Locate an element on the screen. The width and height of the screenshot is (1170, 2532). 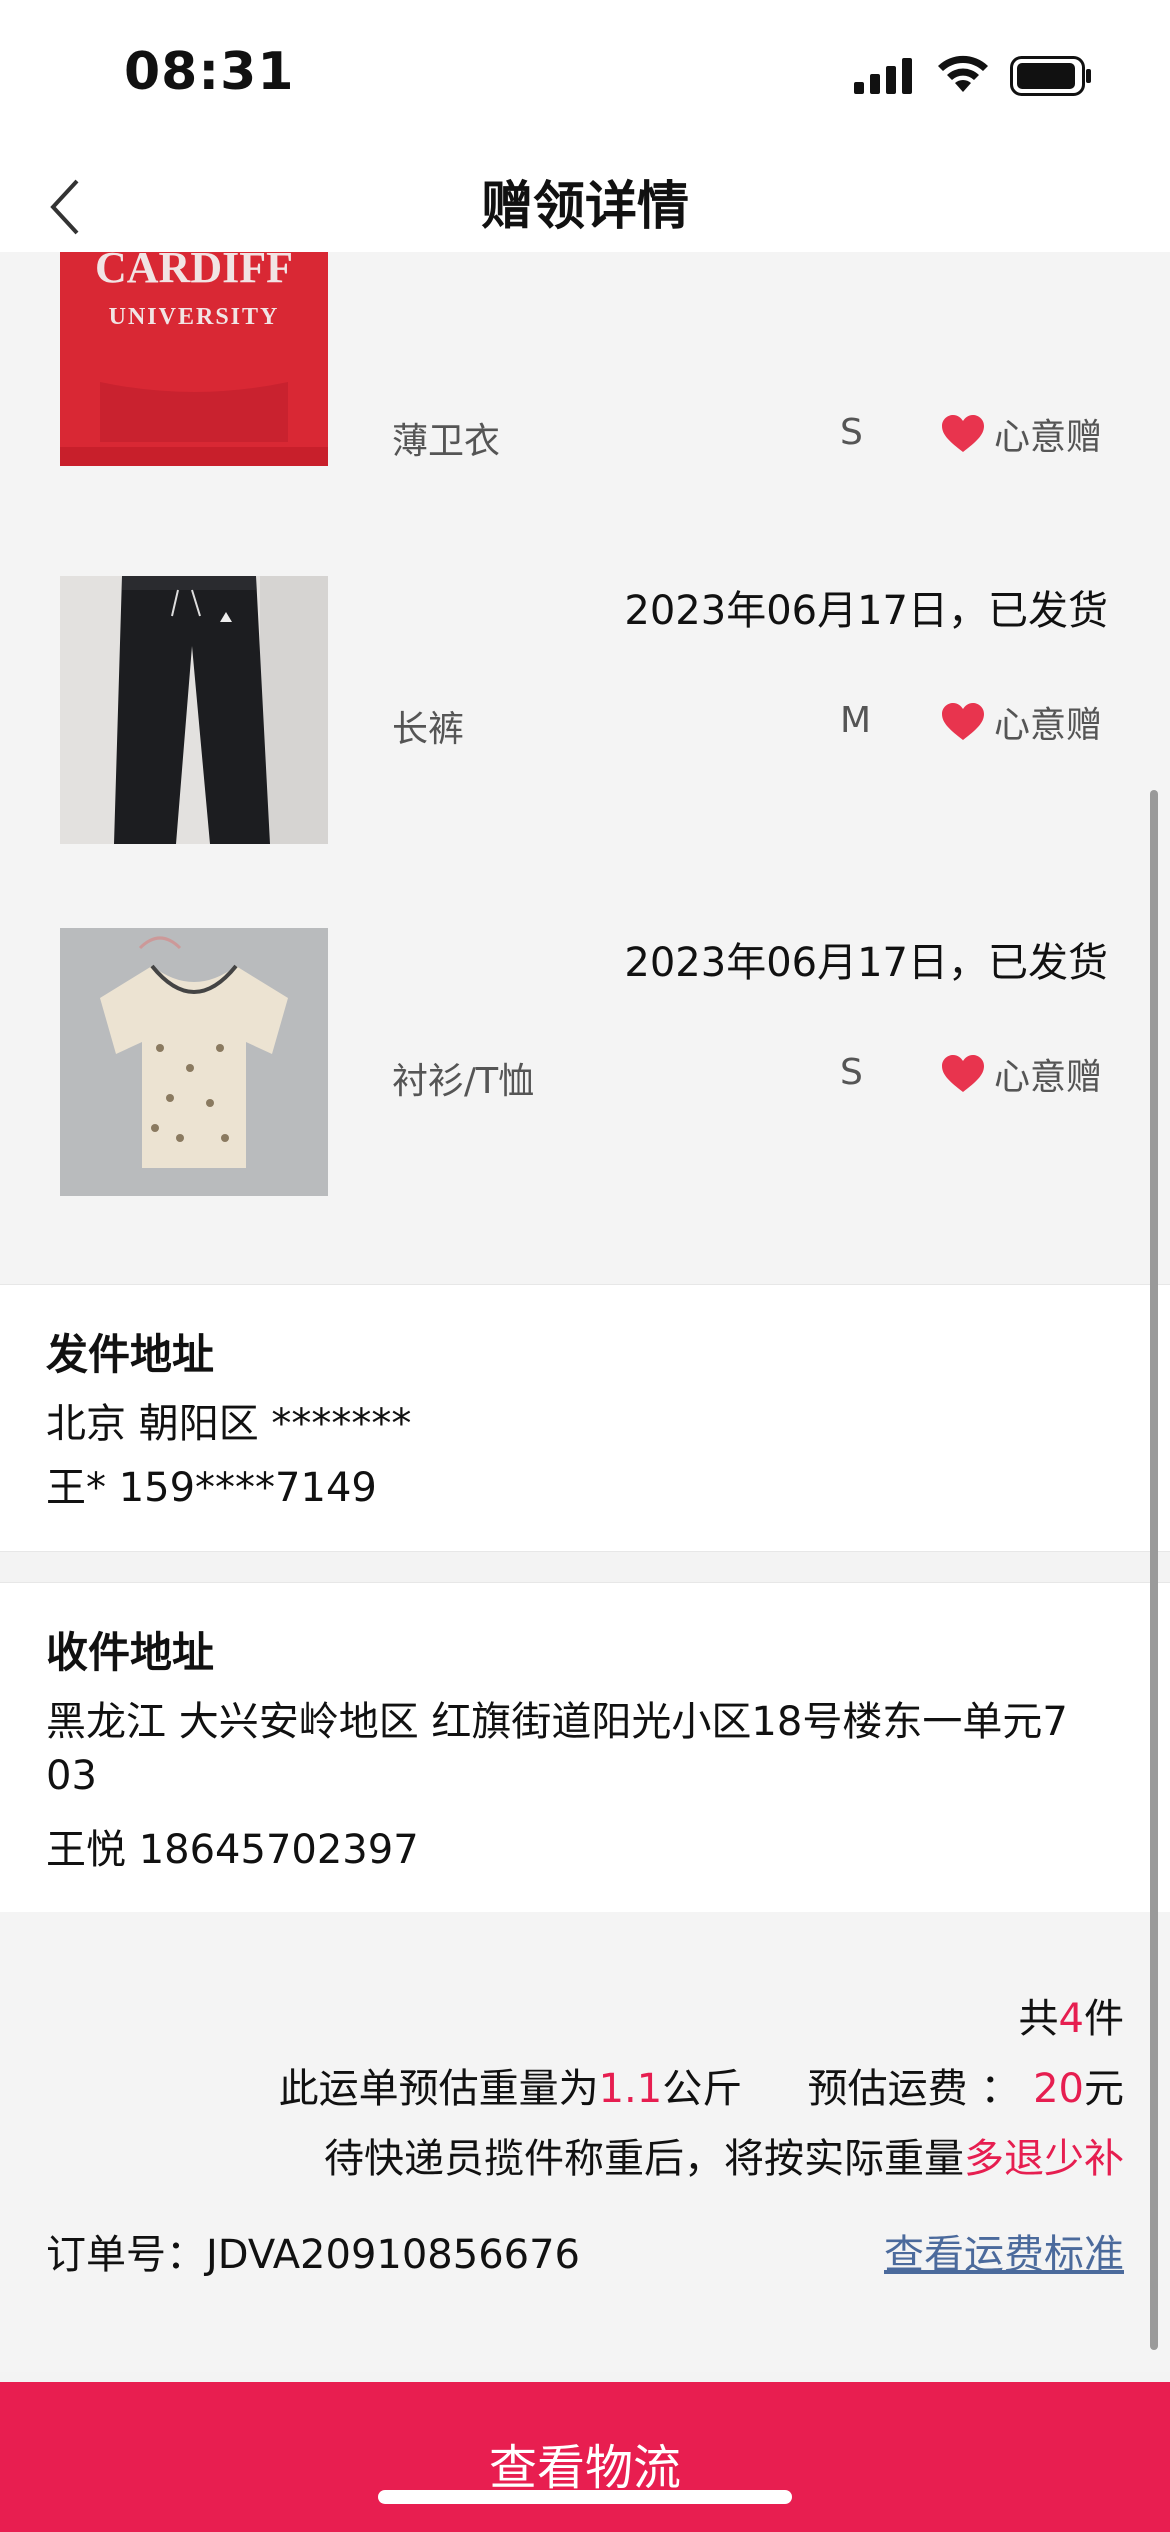
weight-unit: 公斤 is located at coordinates (702, 2089).